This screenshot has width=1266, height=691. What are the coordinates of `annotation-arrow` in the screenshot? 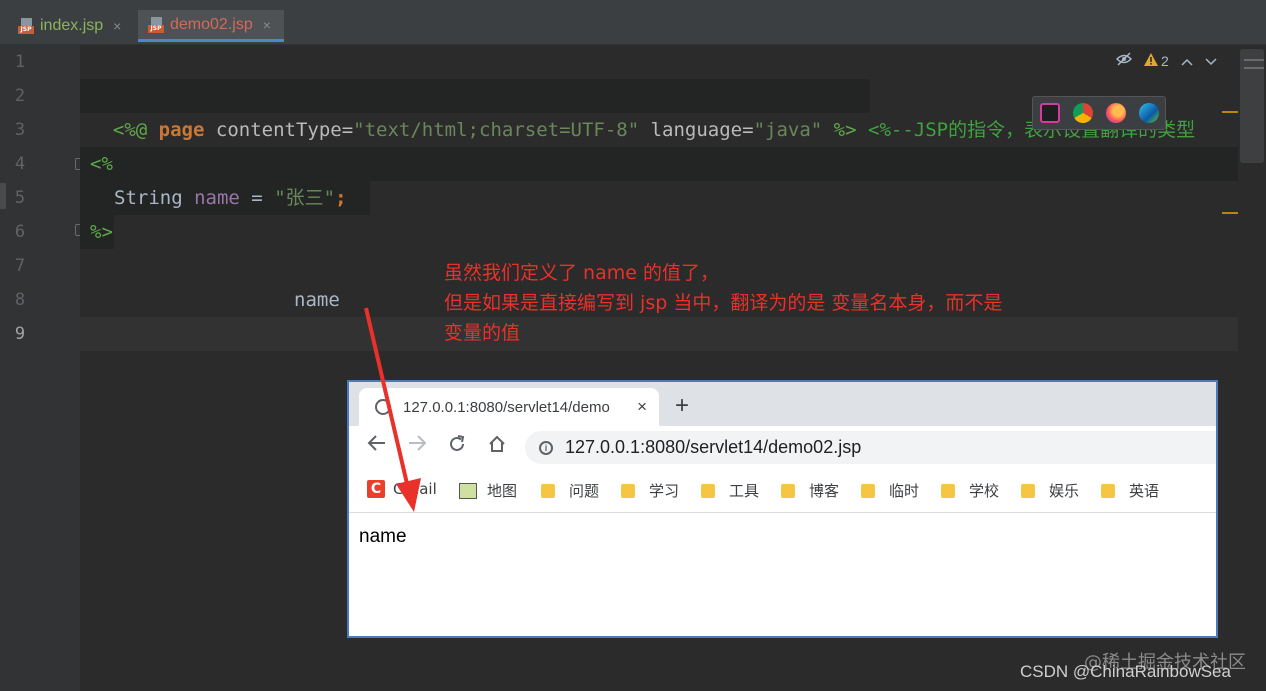 It's located at (392, 409).